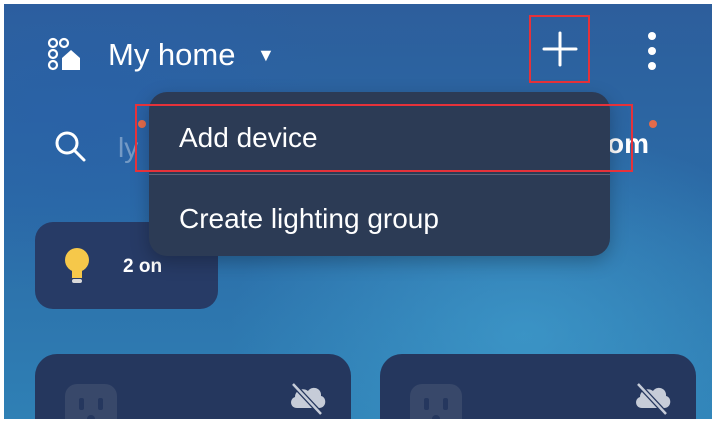 The image size is (716, 423). I want to click on notification-dot, so click(653, 124).